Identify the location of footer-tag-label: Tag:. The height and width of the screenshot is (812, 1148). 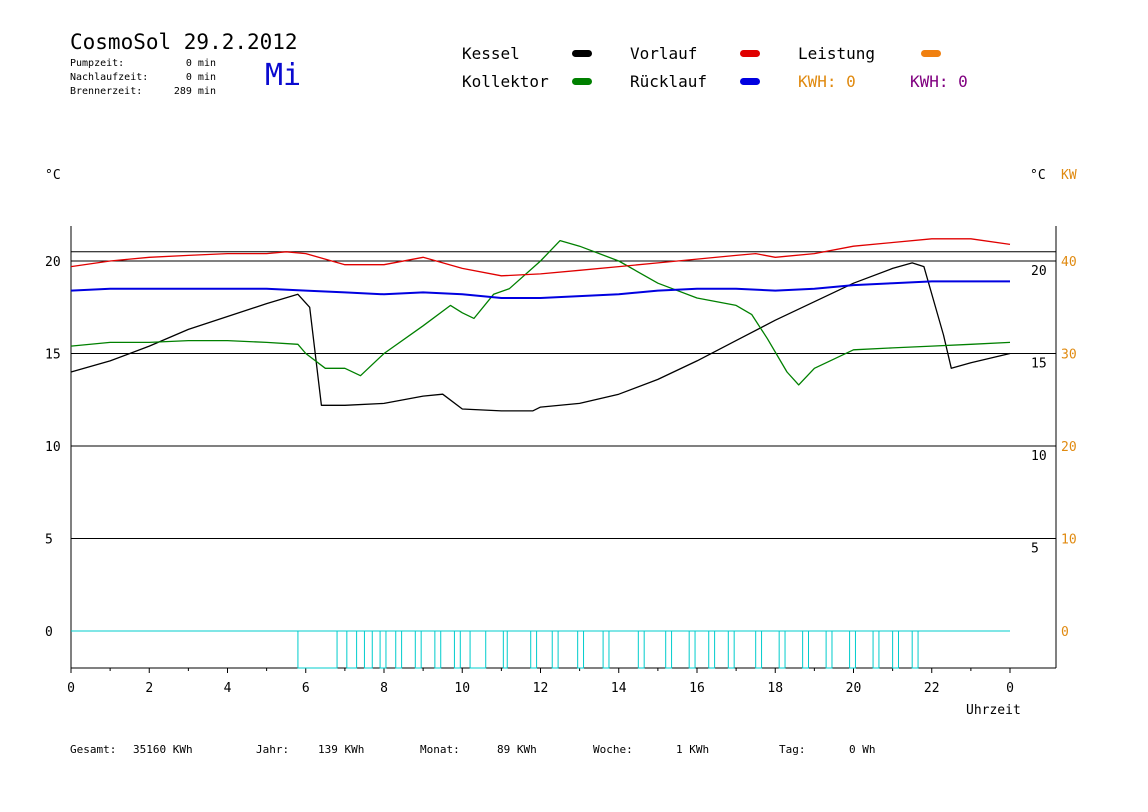
(792, 749).